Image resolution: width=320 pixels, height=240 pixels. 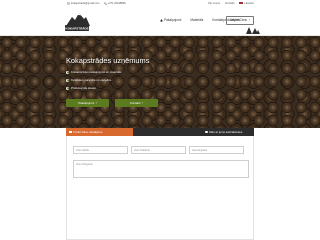 I want to click on language-switch: Latviešu, so click(x=246, y=3).